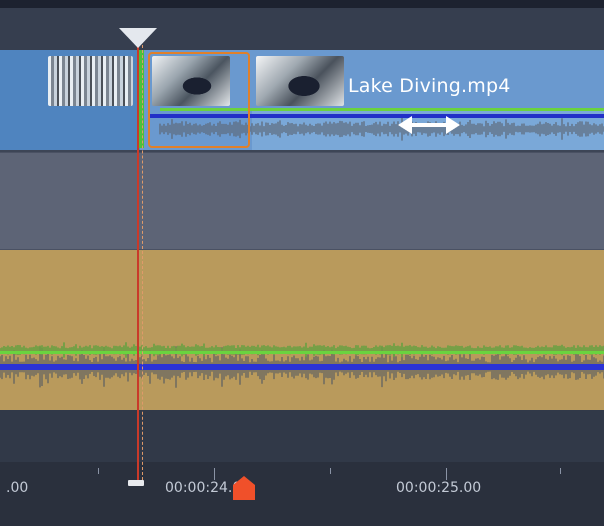 This screenshot has height=526, width=604. What do you see at coordinates (429, 86) in the screenshot?
I see `clip-title: Lake Diving.mp4` at bounding box center [429, 86].